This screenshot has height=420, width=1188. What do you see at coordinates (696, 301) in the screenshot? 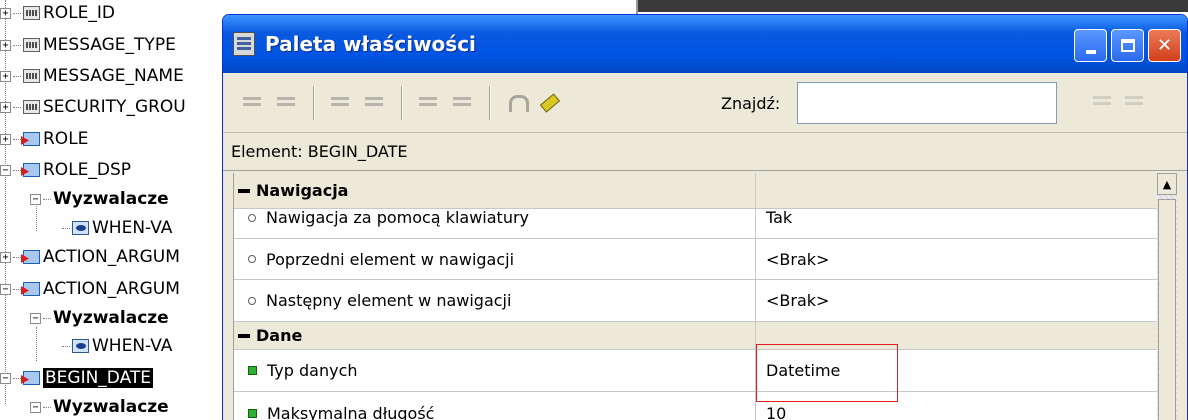
I see `property-row: Następny element w nawigacji <Brak>` at bounding box center [696, 301].